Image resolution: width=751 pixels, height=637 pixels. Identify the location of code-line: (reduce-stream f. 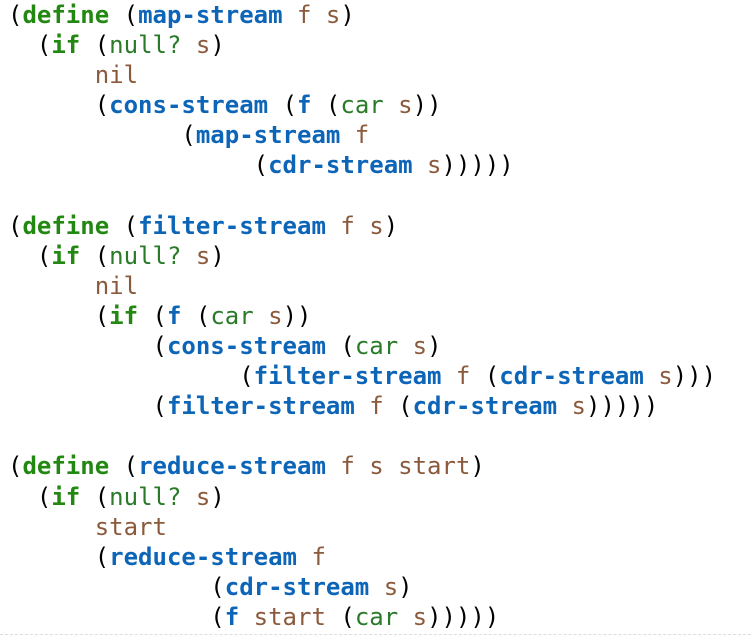
(378, 557).